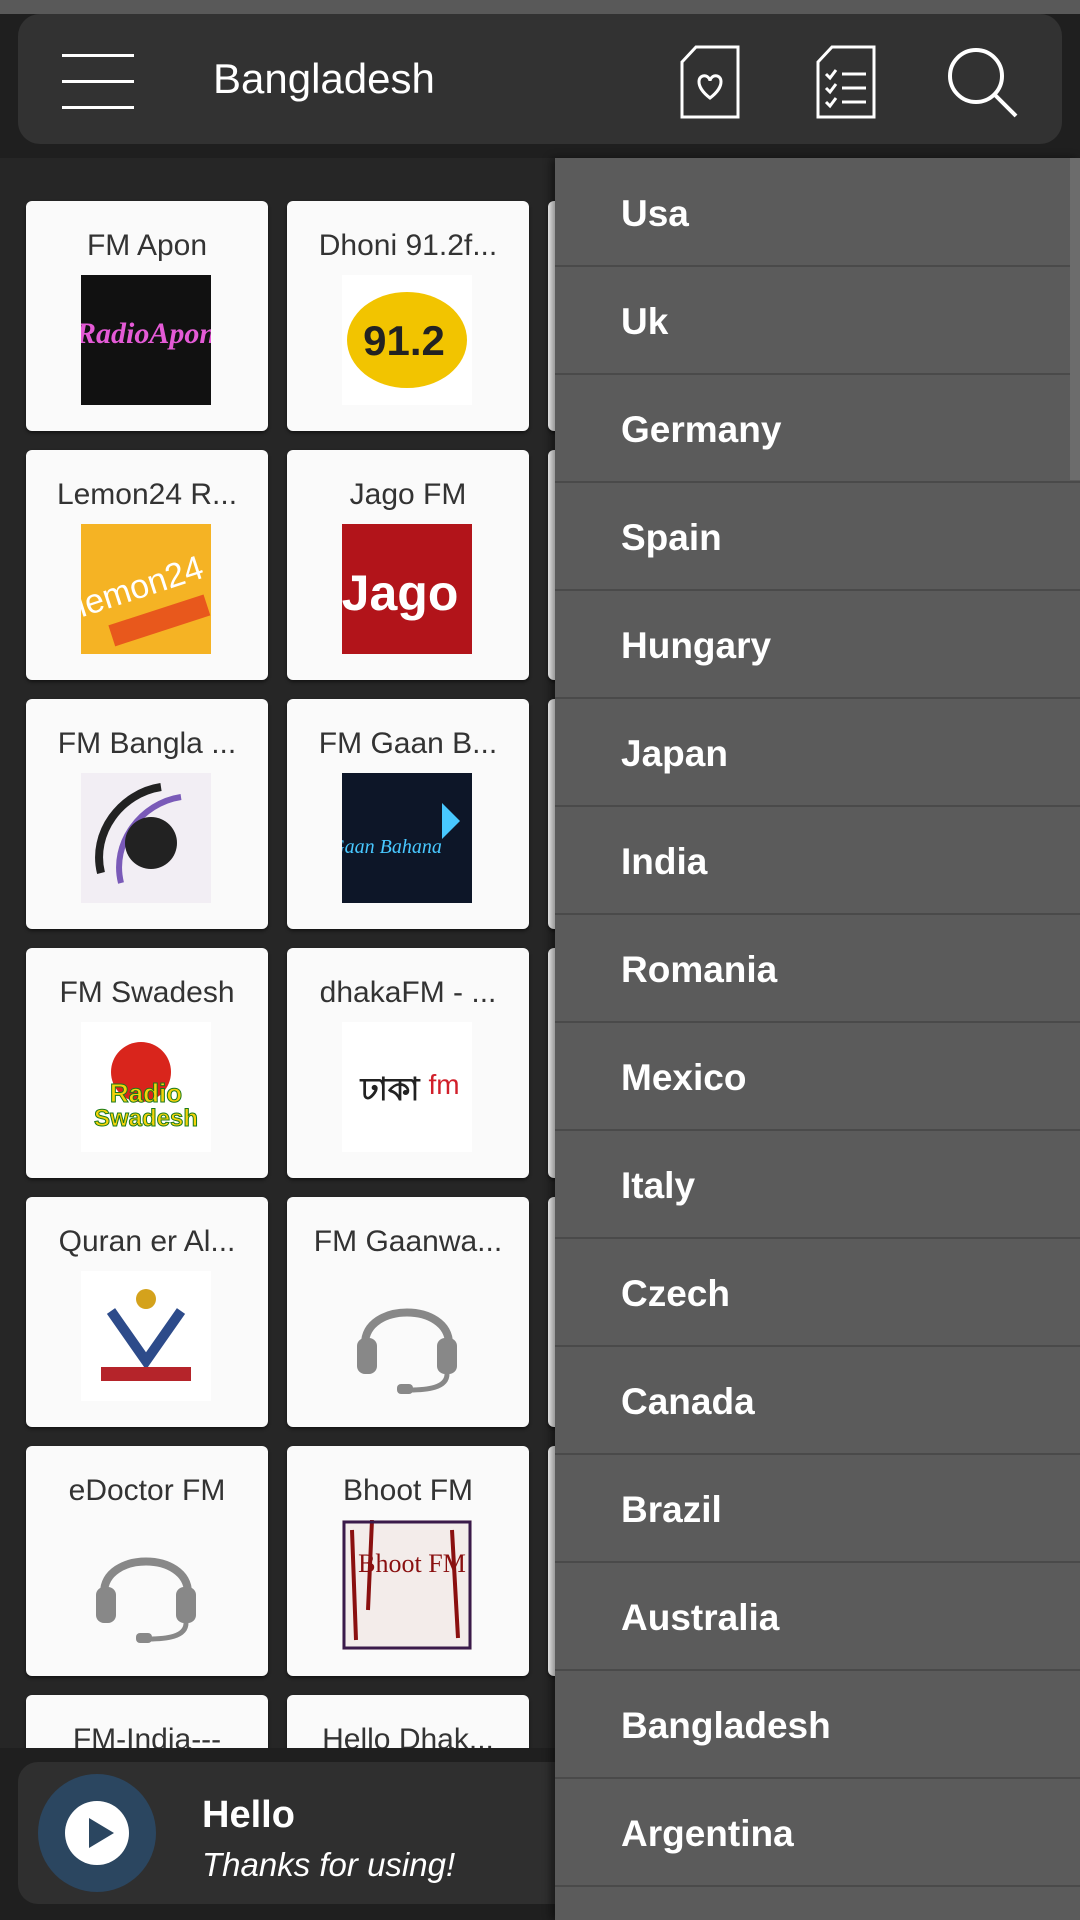 Image resolution: width=1080 pixels, height=1920 pixels. Describe the element at coordinates (726, 1725) in the screenshot. I see `country-label: Bangladesh` at that location.